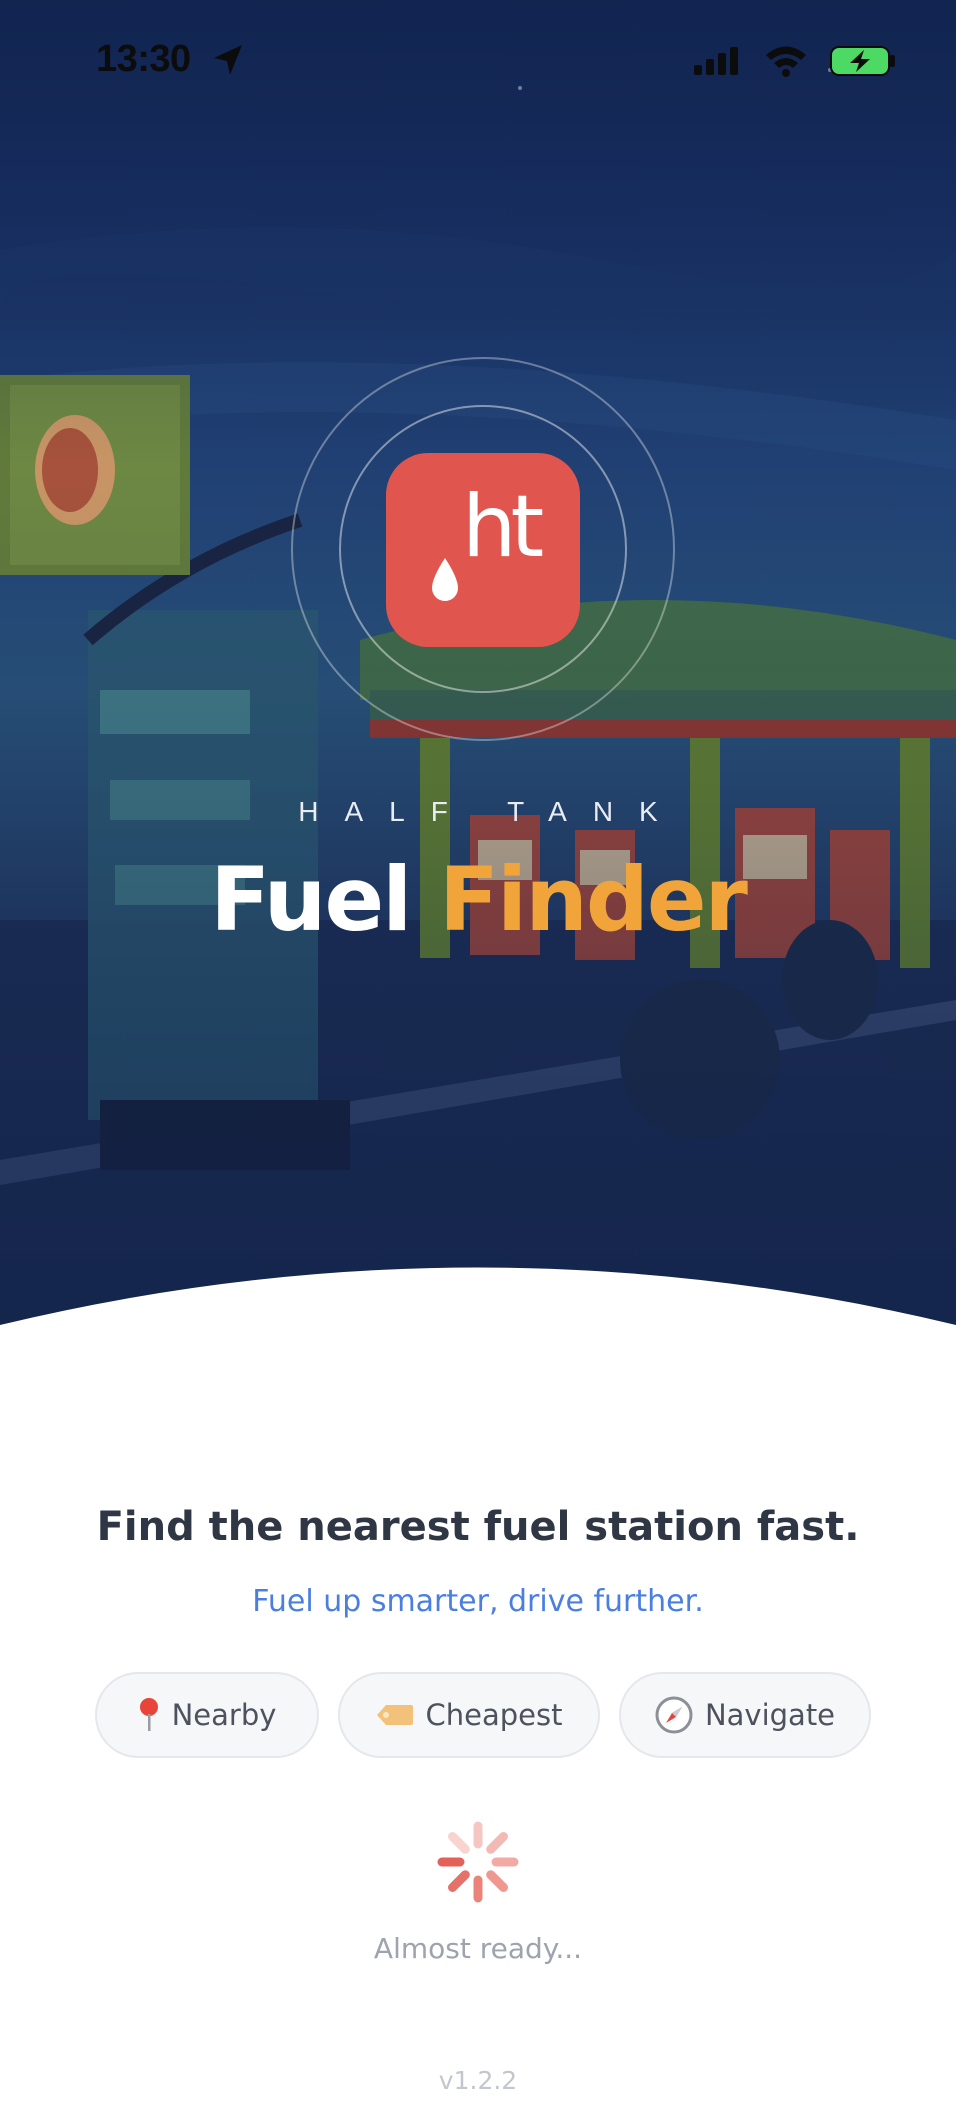 Image resolution: width=956 pixels, height=2110 pixels. I want to click on app-title: Fuel Finder, so click(478, 900).